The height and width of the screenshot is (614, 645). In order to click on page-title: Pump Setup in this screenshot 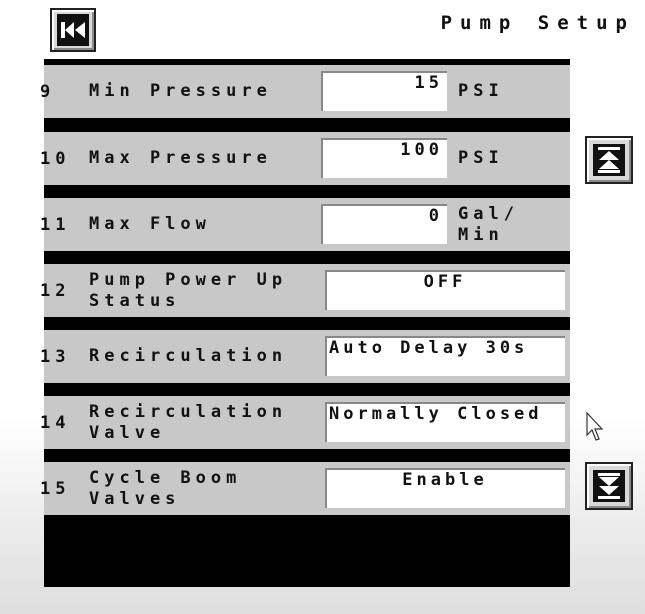, I will do `click(537, 23)`.